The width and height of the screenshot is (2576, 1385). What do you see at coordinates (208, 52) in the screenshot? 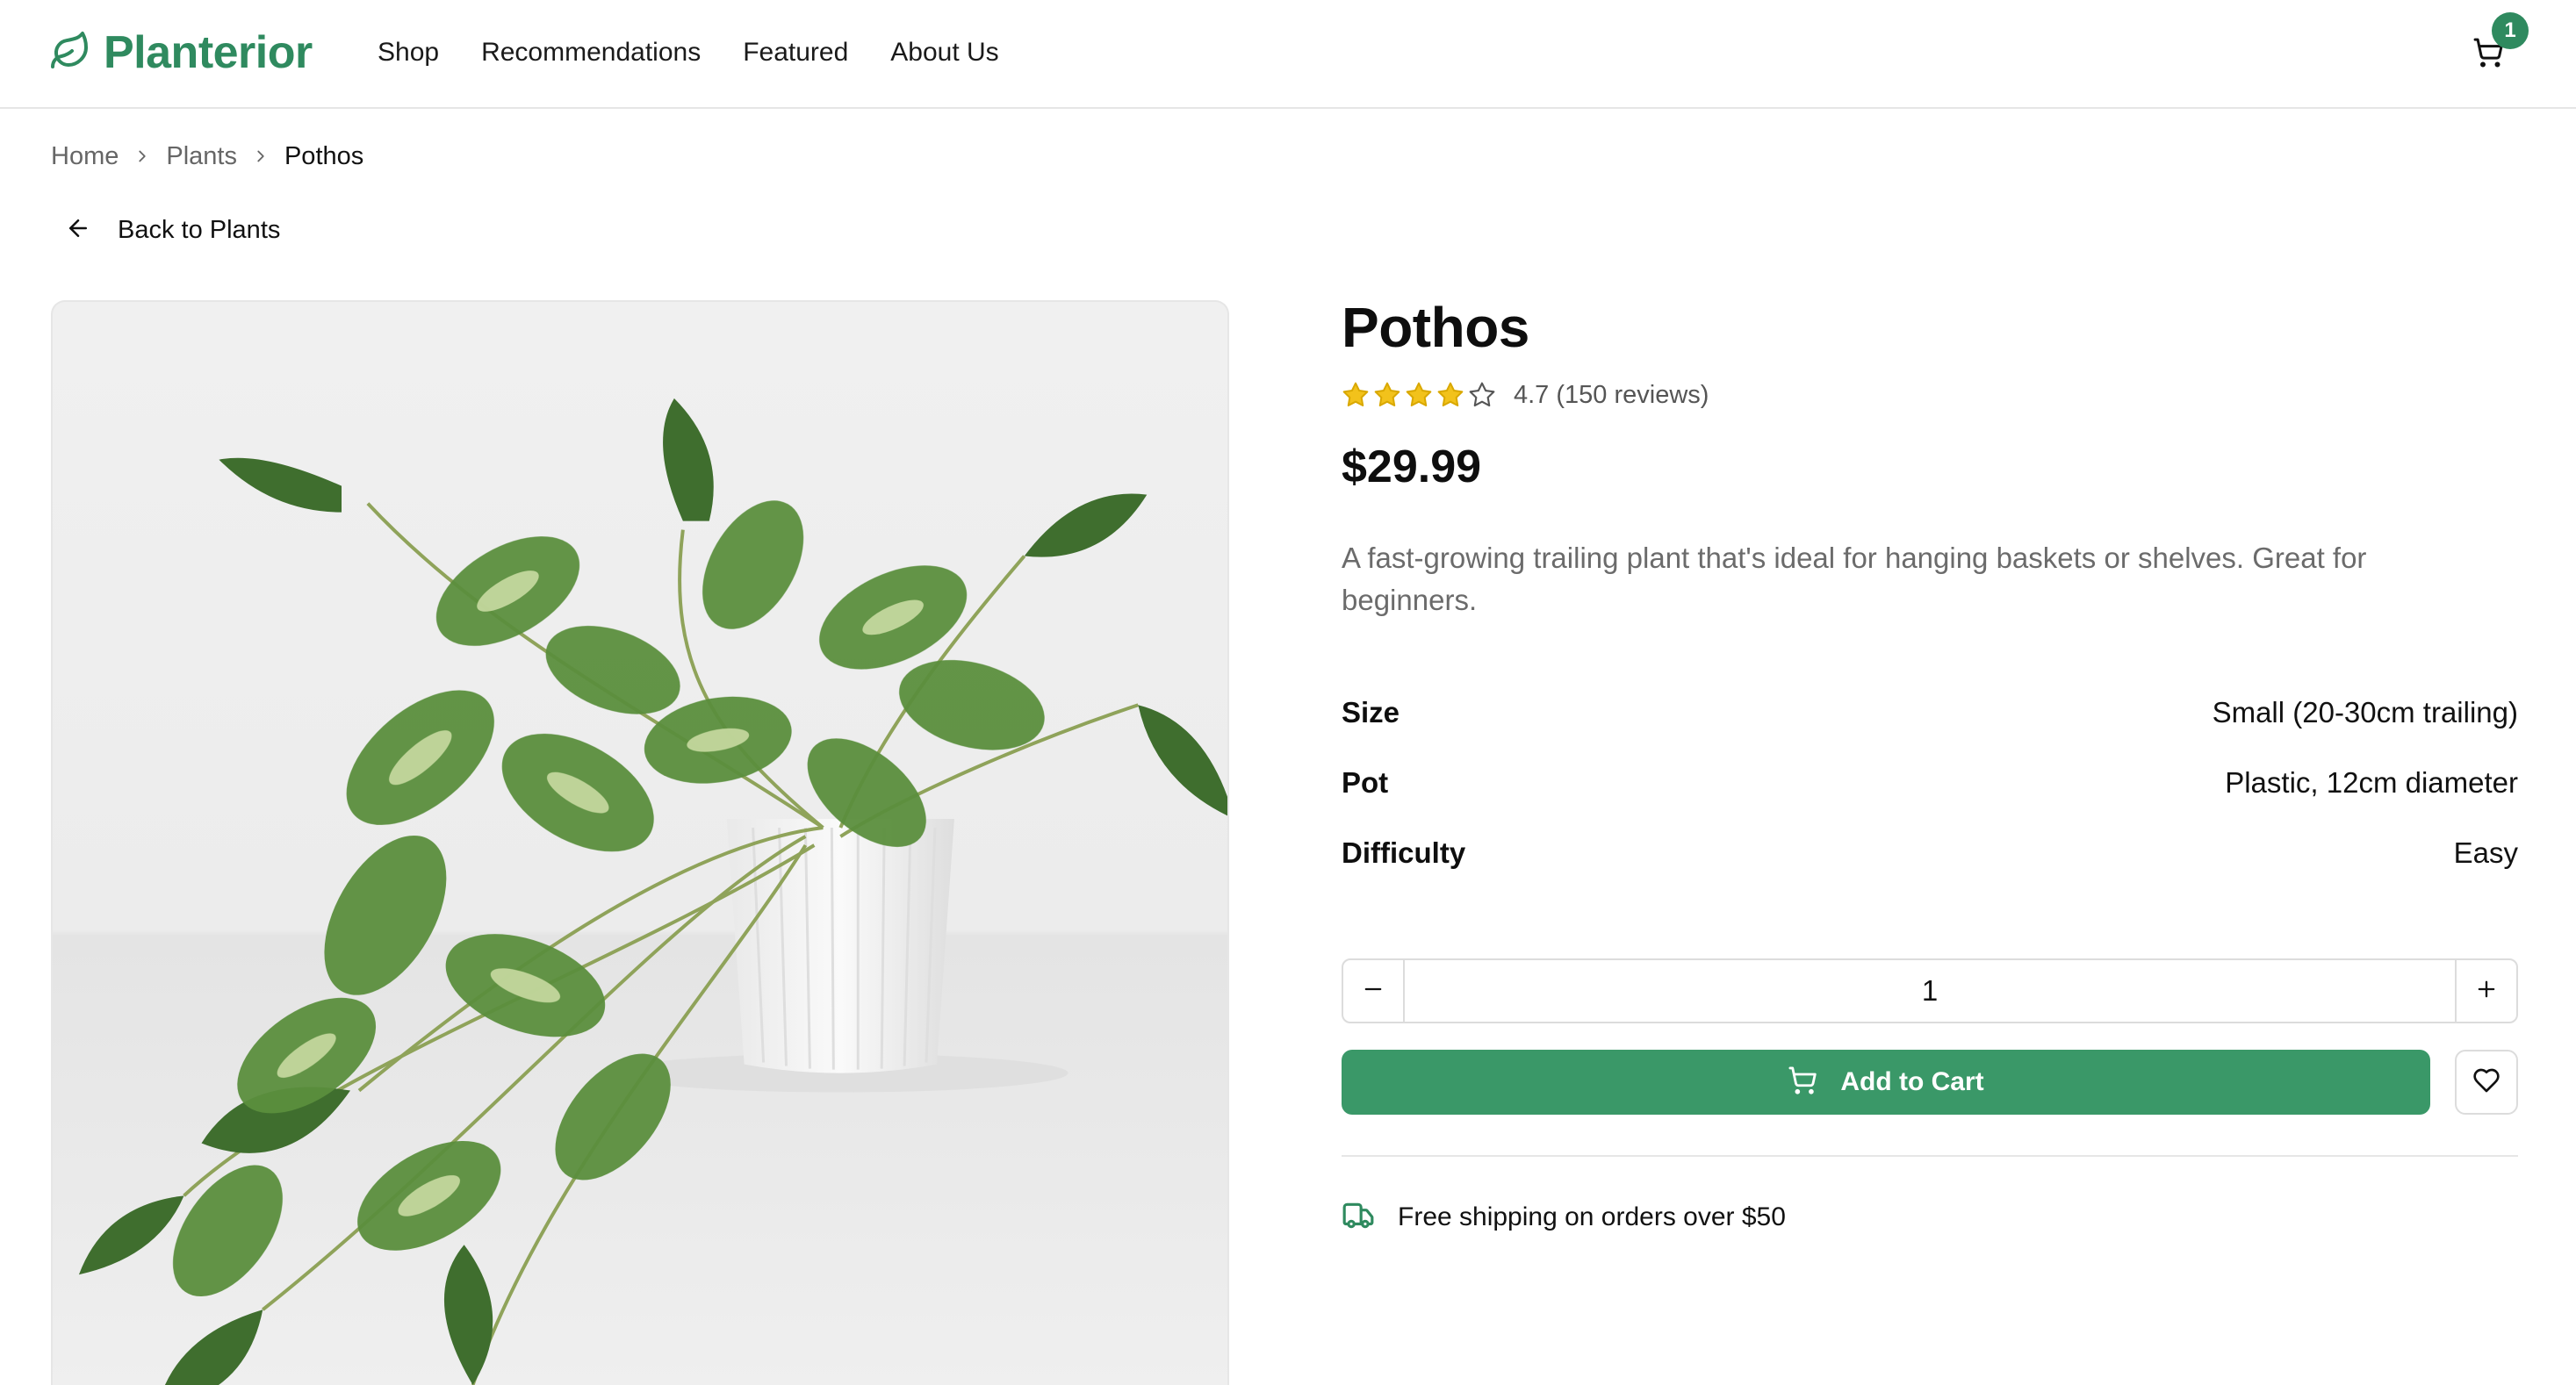
I see `brand-name: Planterior` at bounding box center [208, 52].